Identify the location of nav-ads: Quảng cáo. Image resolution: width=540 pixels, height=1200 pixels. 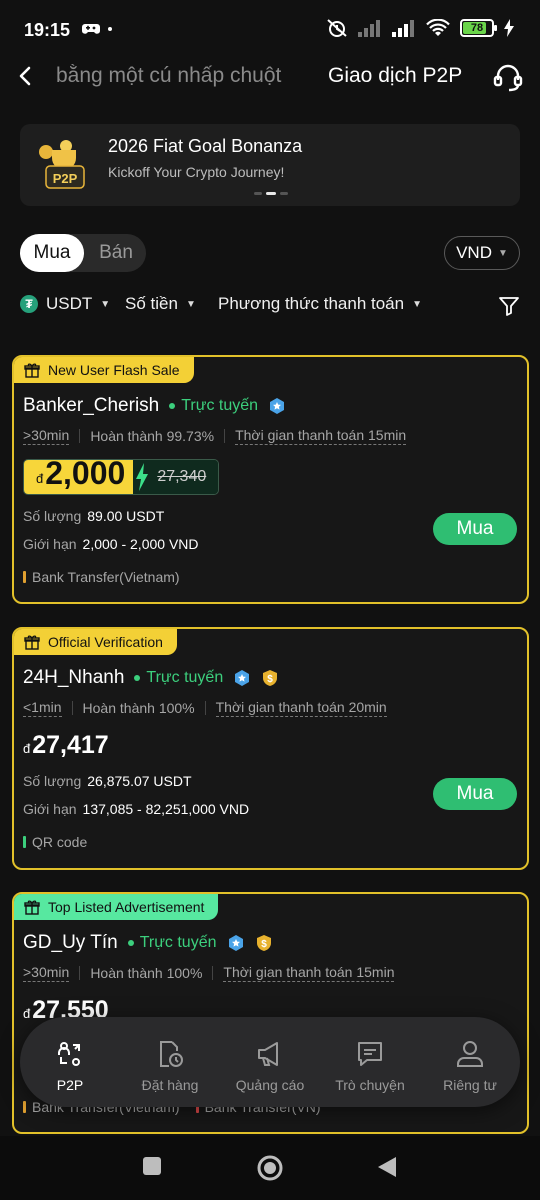
(270, 1066).